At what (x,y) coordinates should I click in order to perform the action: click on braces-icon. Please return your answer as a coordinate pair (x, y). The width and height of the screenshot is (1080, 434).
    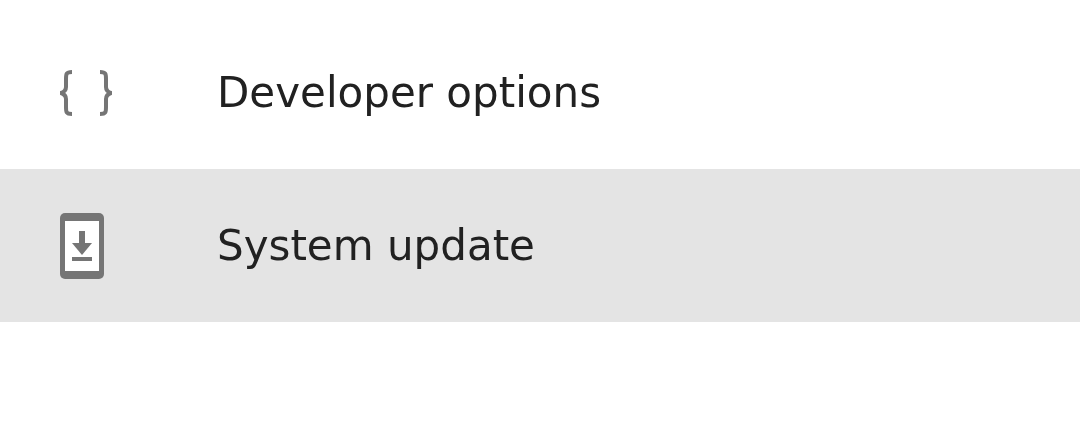
    Looking at the image, I should click on (86, 92).